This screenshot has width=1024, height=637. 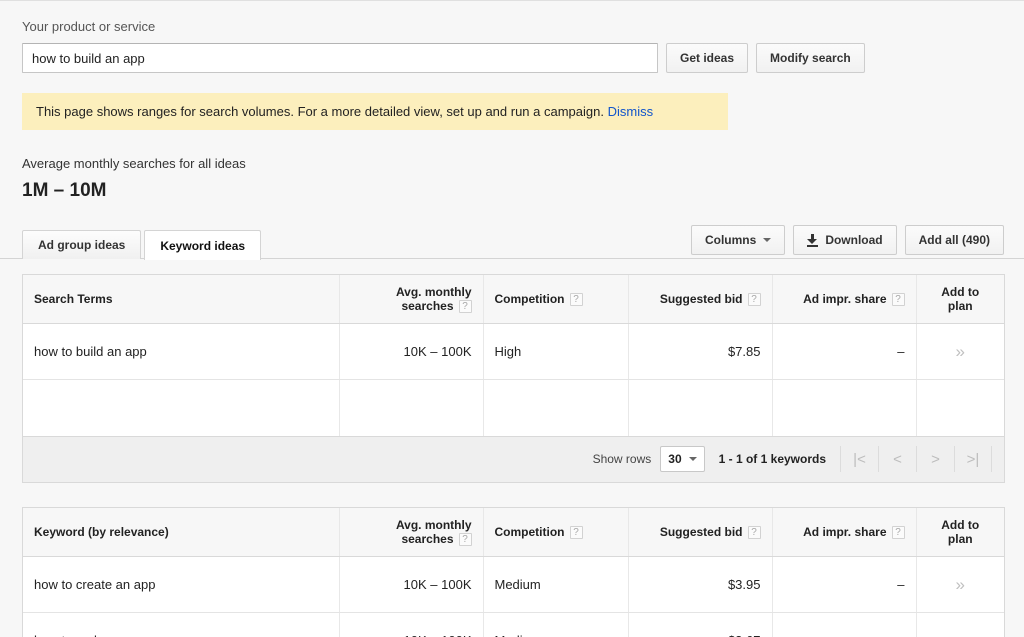 What do you see at coordinates (700, 352) in the screenshot?
I see `cell-suggested-bid: $7.85` at bounding box center [700, 352].